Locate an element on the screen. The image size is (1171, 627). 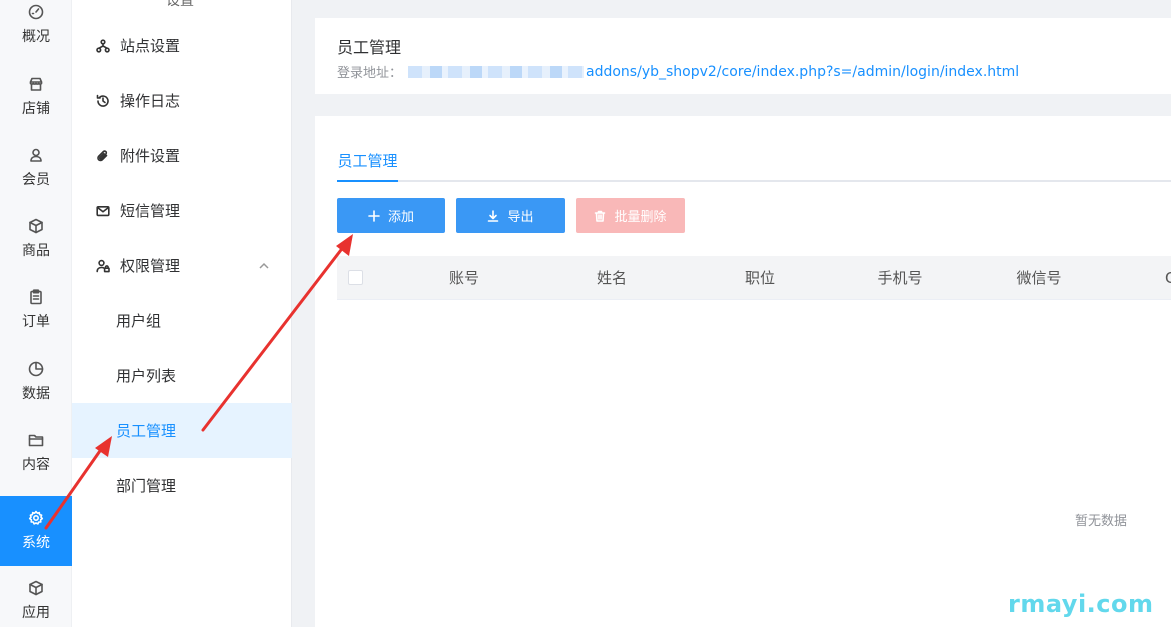
trash-icon is located at coordinates (600, 216).